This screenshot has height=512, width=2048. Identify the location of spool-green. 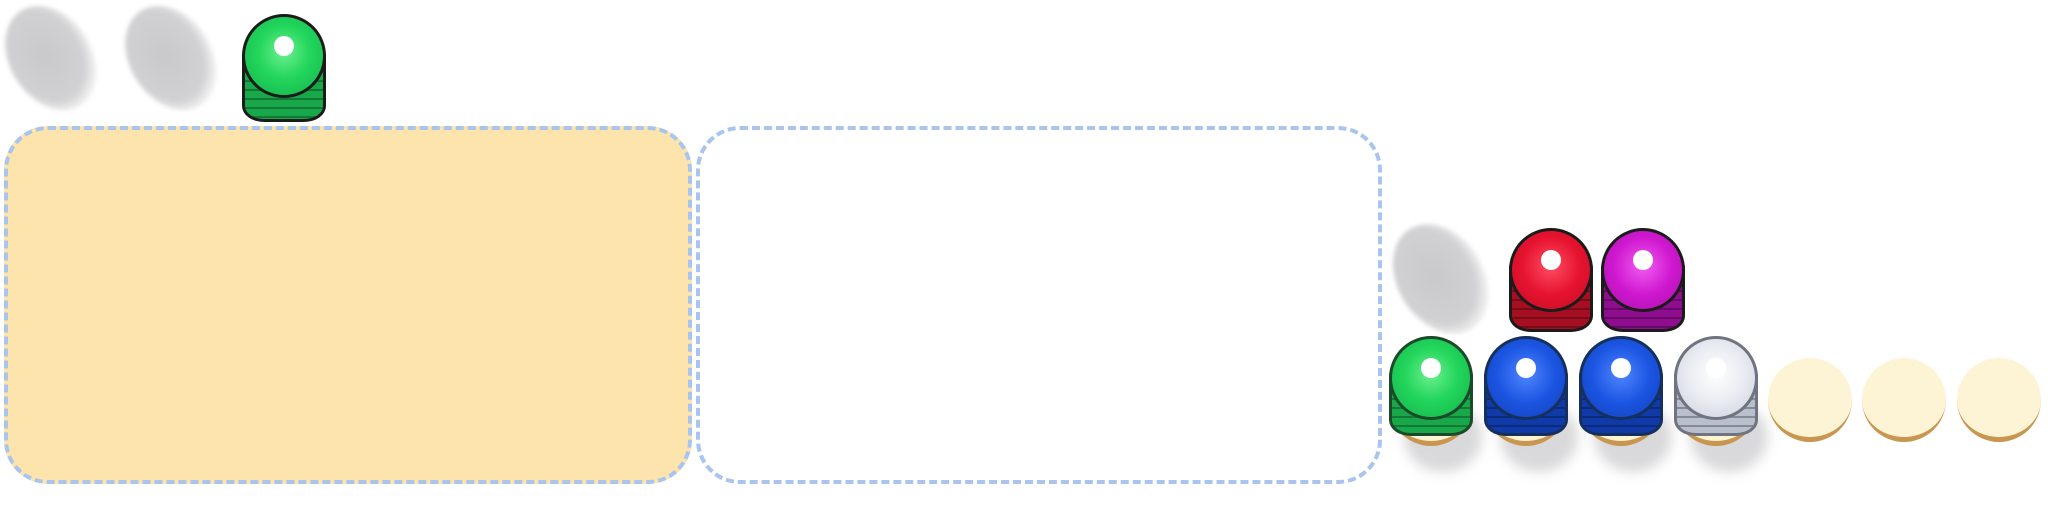
(1431, 386).